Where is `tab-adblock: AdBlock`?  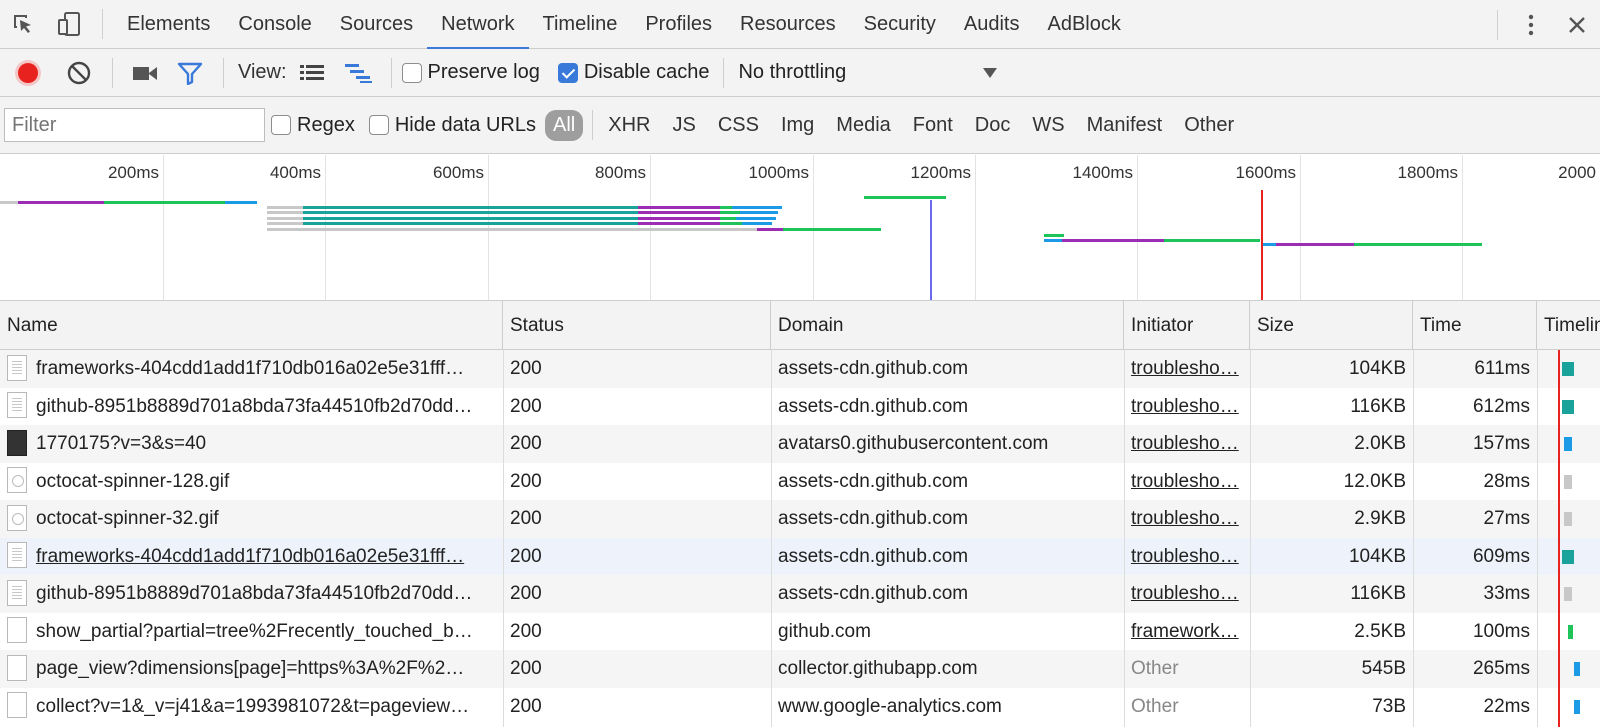
tab-adblock: AdBlock is located at coordinates (1084, 24).